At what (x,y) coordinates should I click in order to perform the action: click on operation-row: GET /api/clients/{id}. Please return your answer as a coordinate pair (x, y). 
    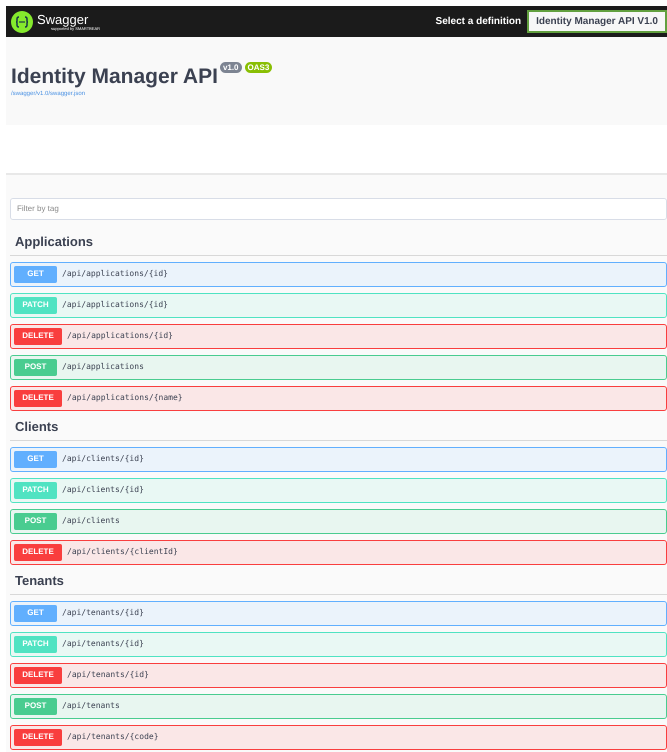
    Looking at the image, I should click on (338, 459).